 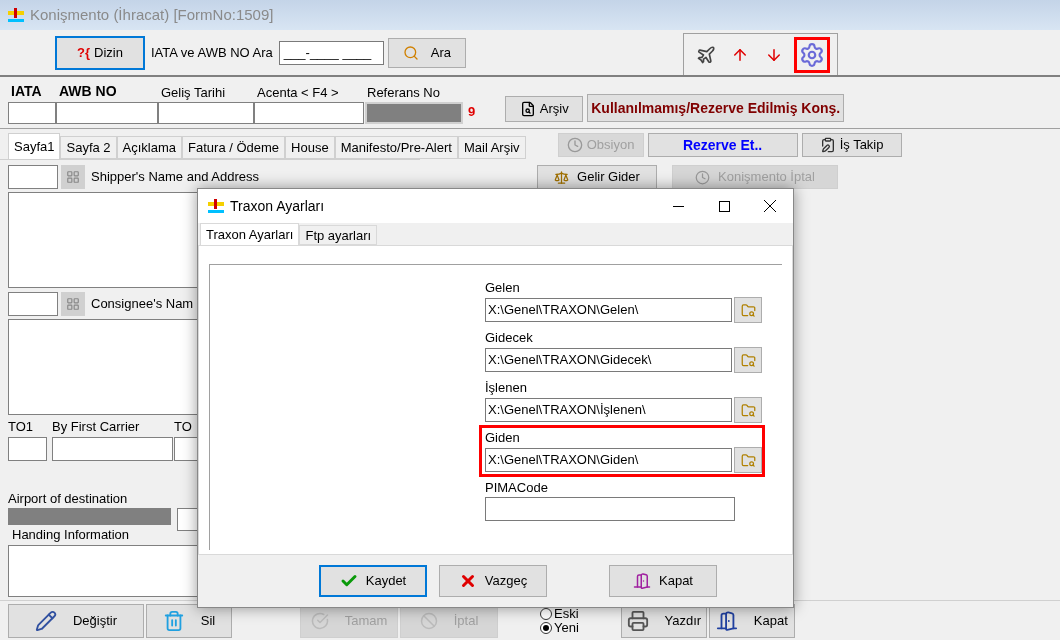 I want to click on consignee-label: Consignee's Nam, so click(x=142, y=304).